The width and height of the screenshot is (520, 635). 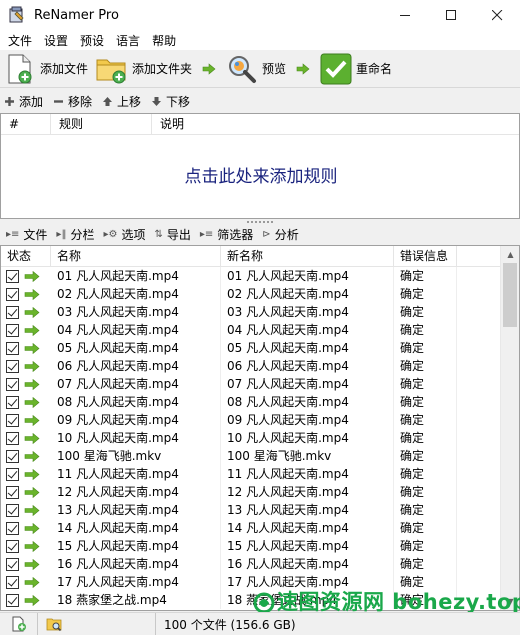 I want to click on table-row: 06 凡人风起天南.mp4 06 凡人风起天南.mp4 确定, so click(x=251, y=366).